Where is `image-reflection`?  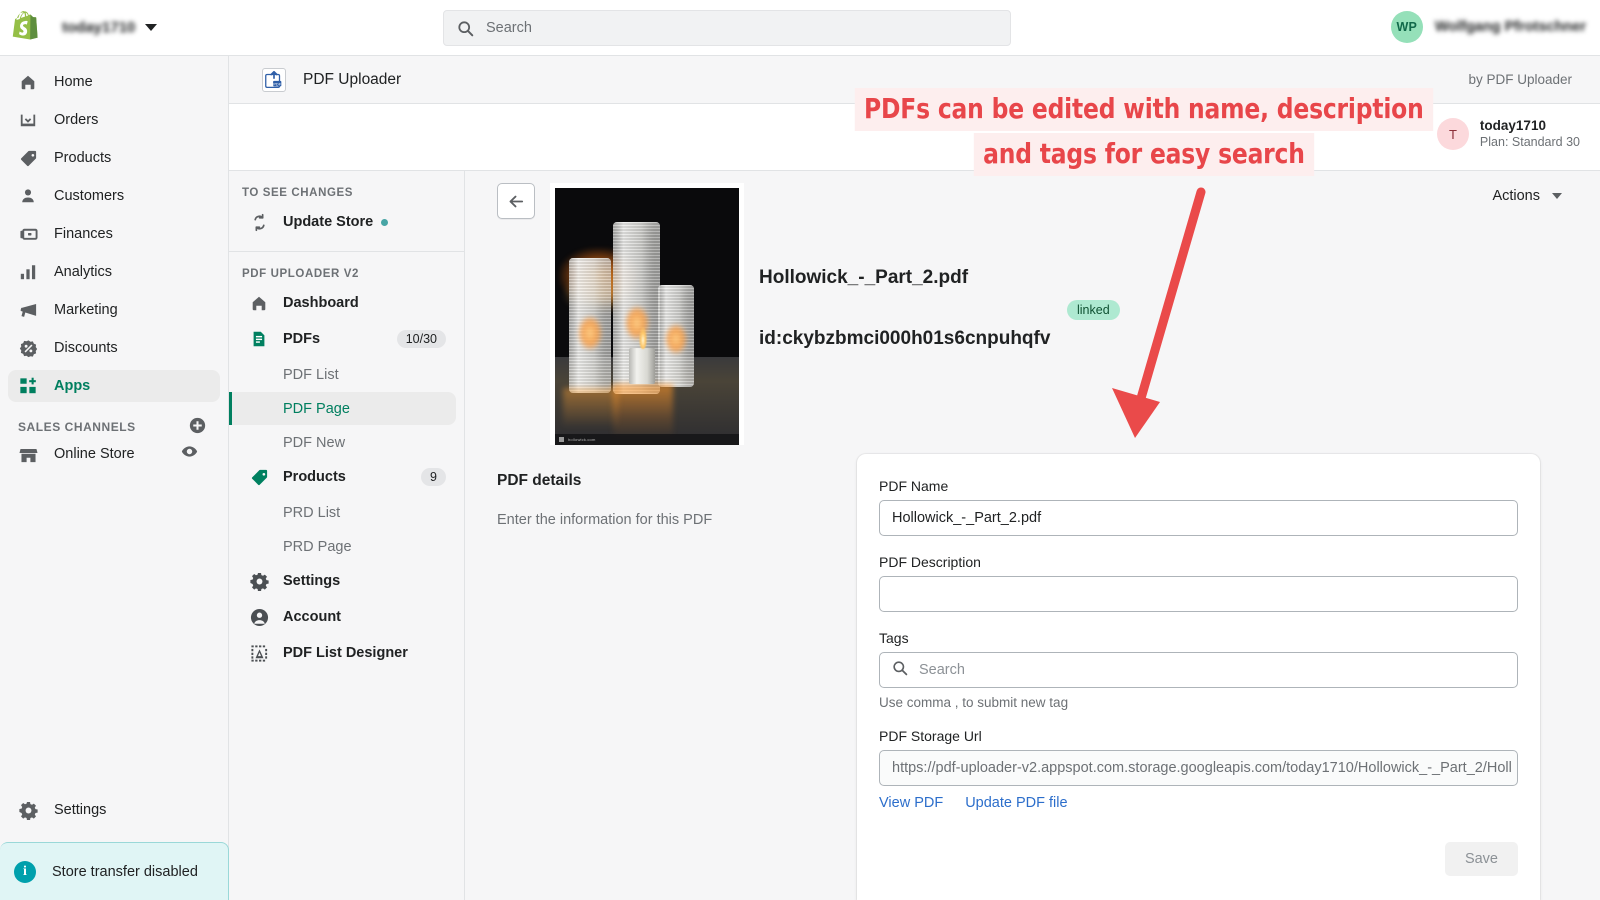
image-reflection is located at coordinates (643, 412).